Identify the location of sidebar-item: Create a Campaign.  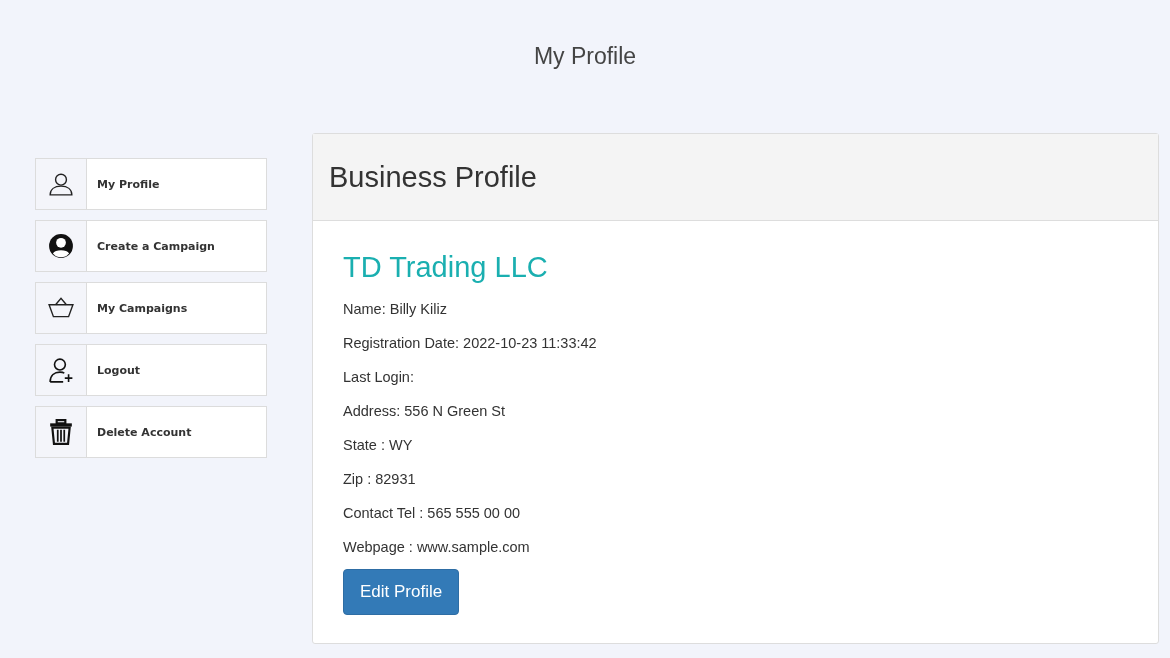
(151, 246).